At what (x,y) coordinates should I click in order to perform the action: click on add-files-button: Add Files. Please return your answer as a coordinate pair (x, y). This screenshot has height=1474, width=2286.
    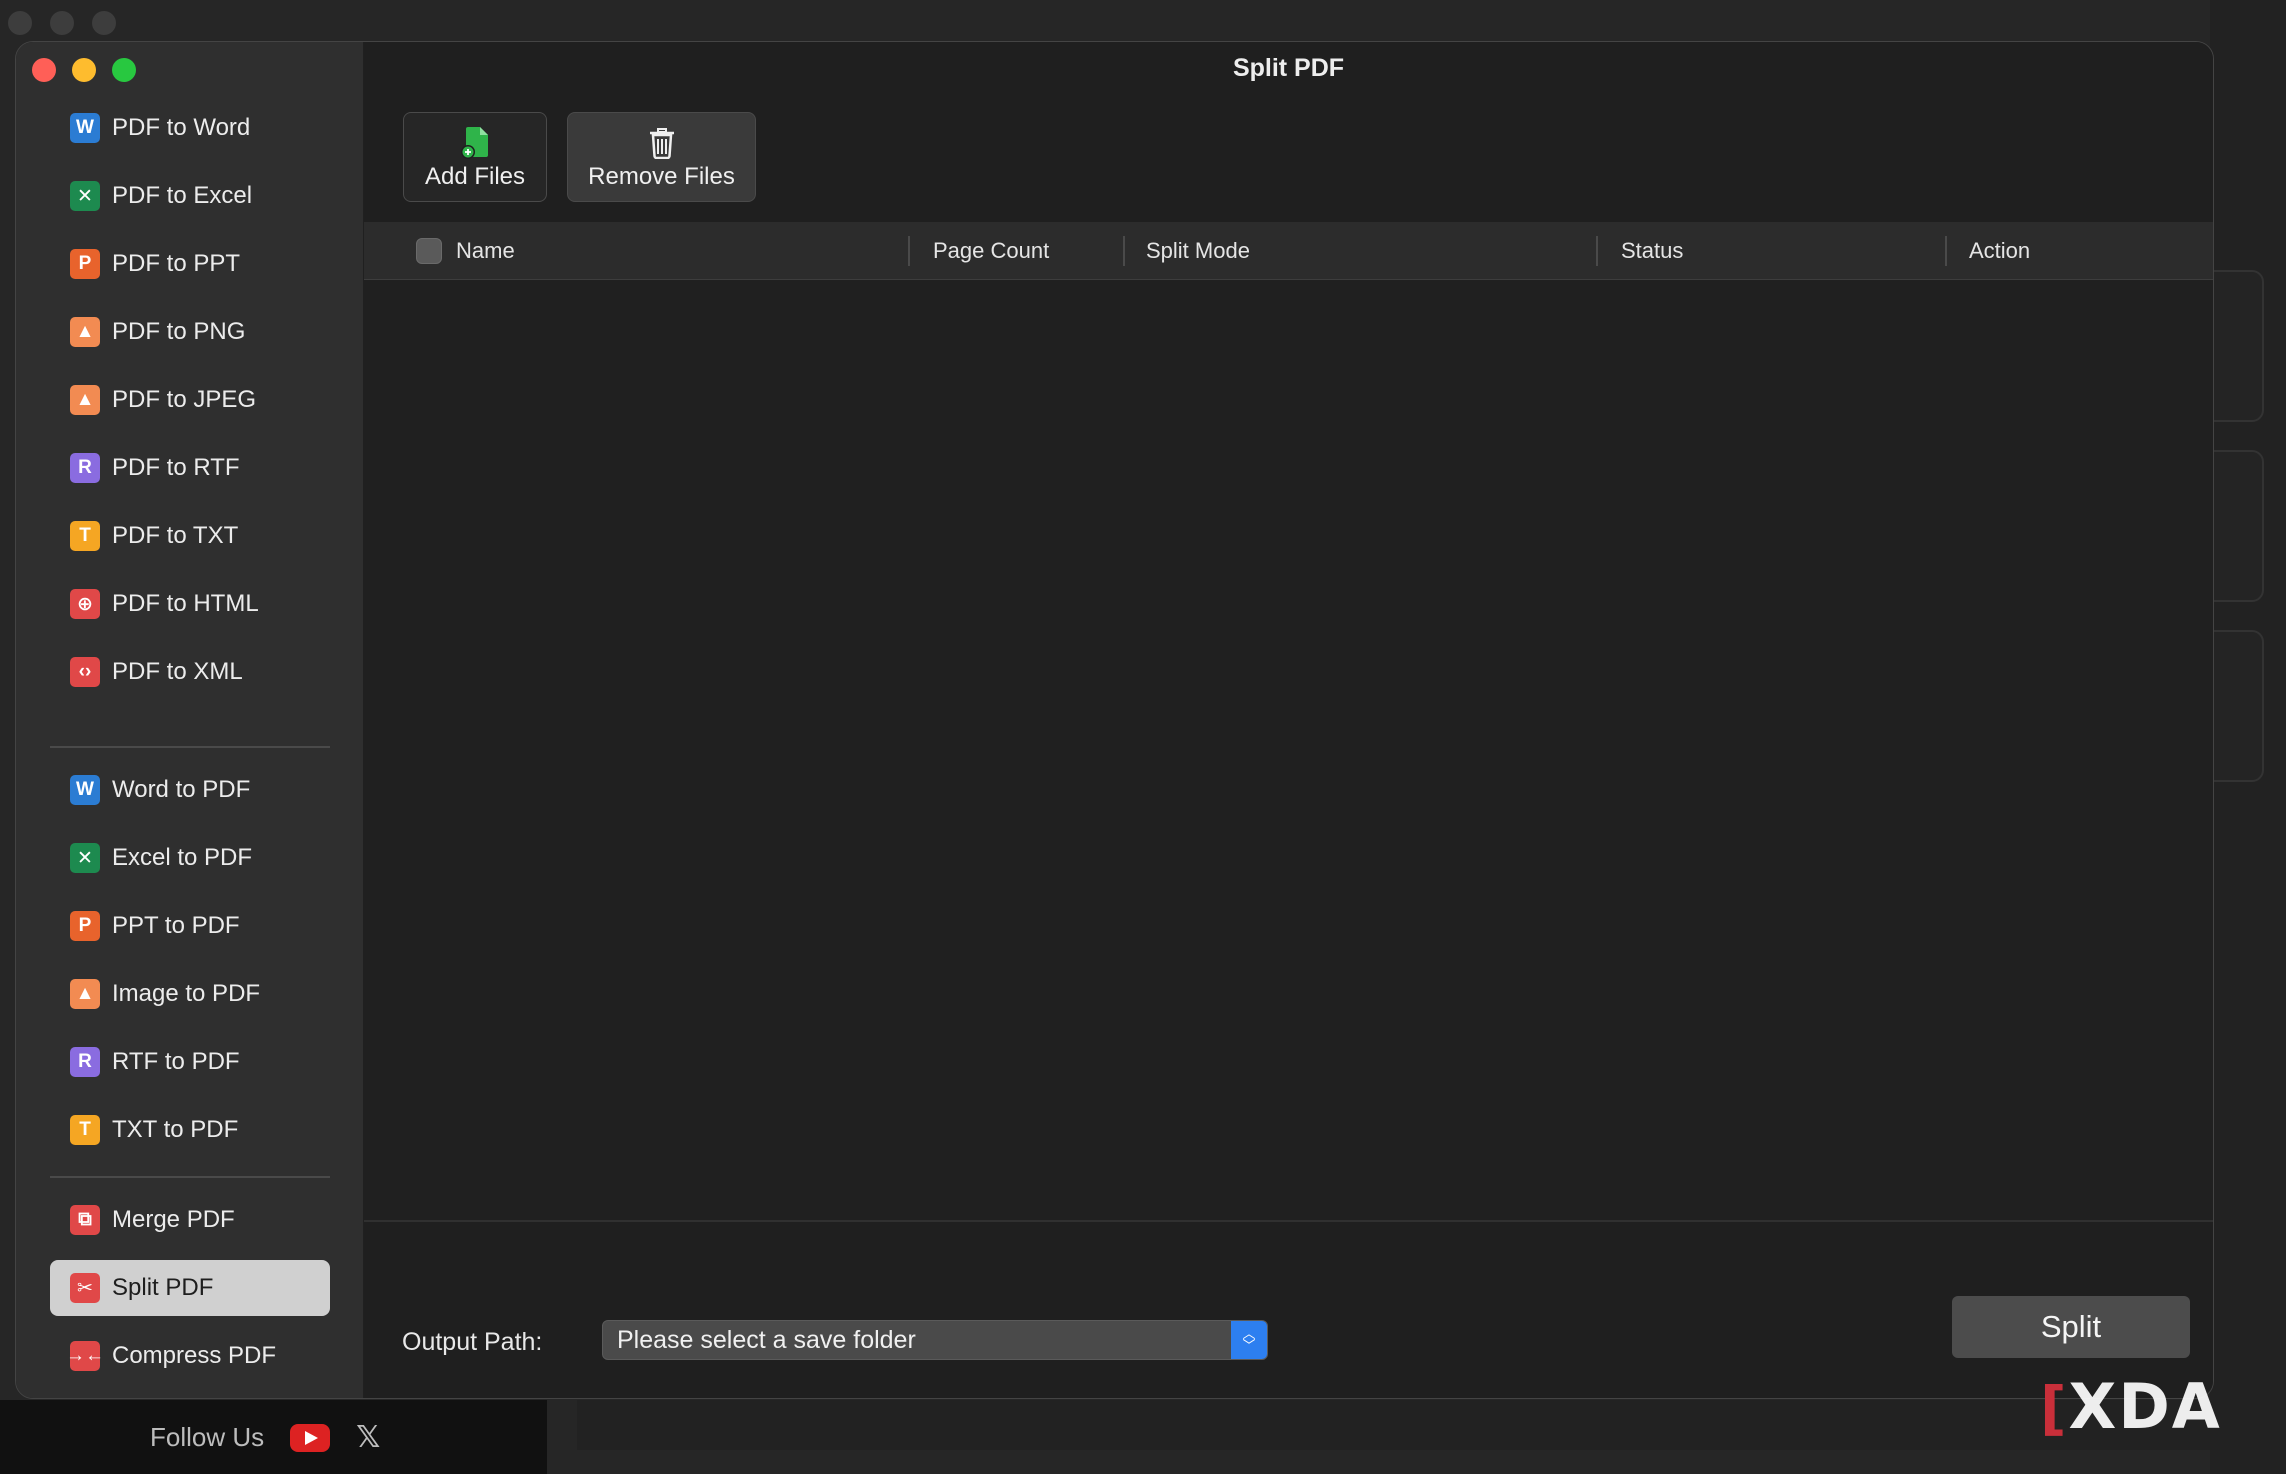
    Looking at the image, I should click on (475, 157).